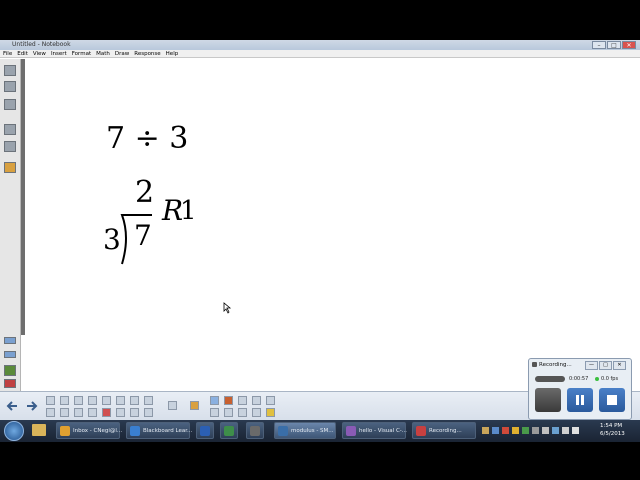  I want to click on pause-button, so click(580, 400).